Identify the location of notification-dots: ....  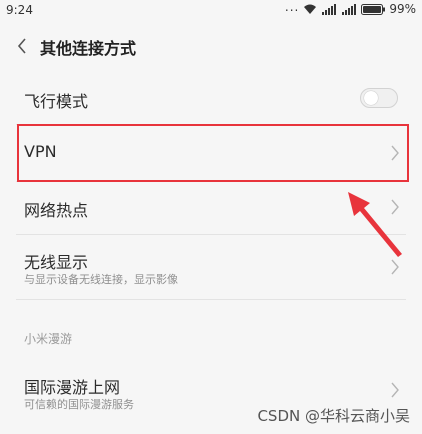
(292, 7).